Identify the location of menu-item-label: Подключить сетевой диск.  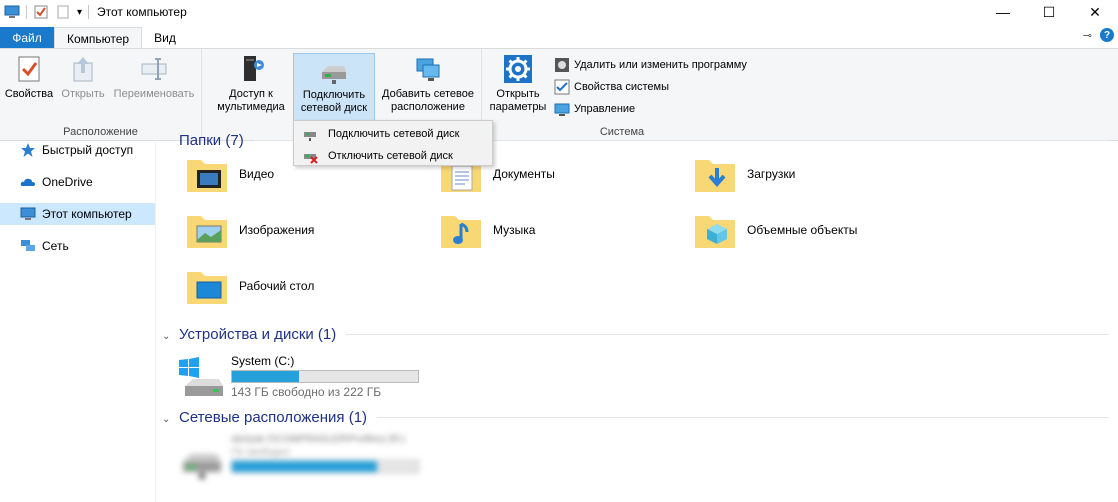
(394, 134).